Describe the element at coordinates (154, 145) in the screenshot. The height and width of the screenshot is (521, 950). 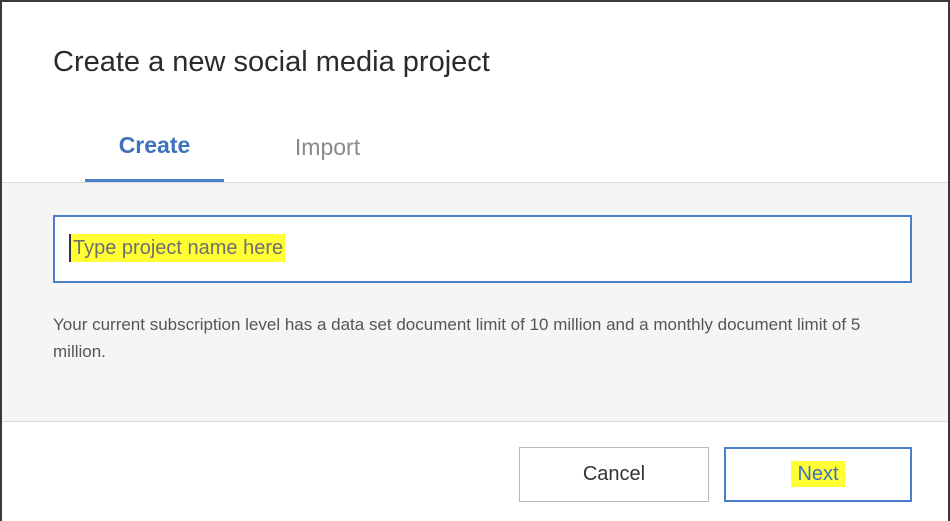
I see `tab-create-label: Create` at that location.